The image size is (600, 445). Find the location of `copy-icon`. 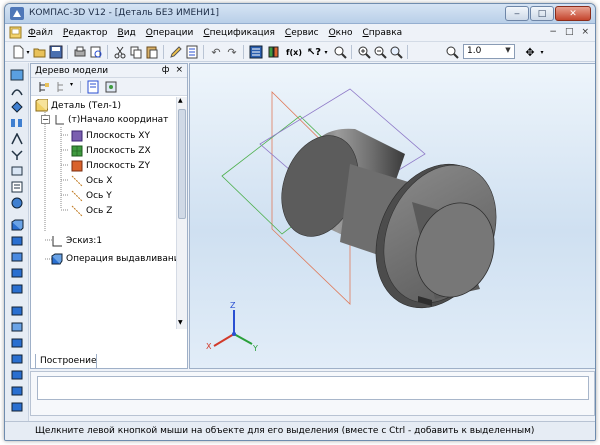

copy-icon is located at coordinates (136, 52).